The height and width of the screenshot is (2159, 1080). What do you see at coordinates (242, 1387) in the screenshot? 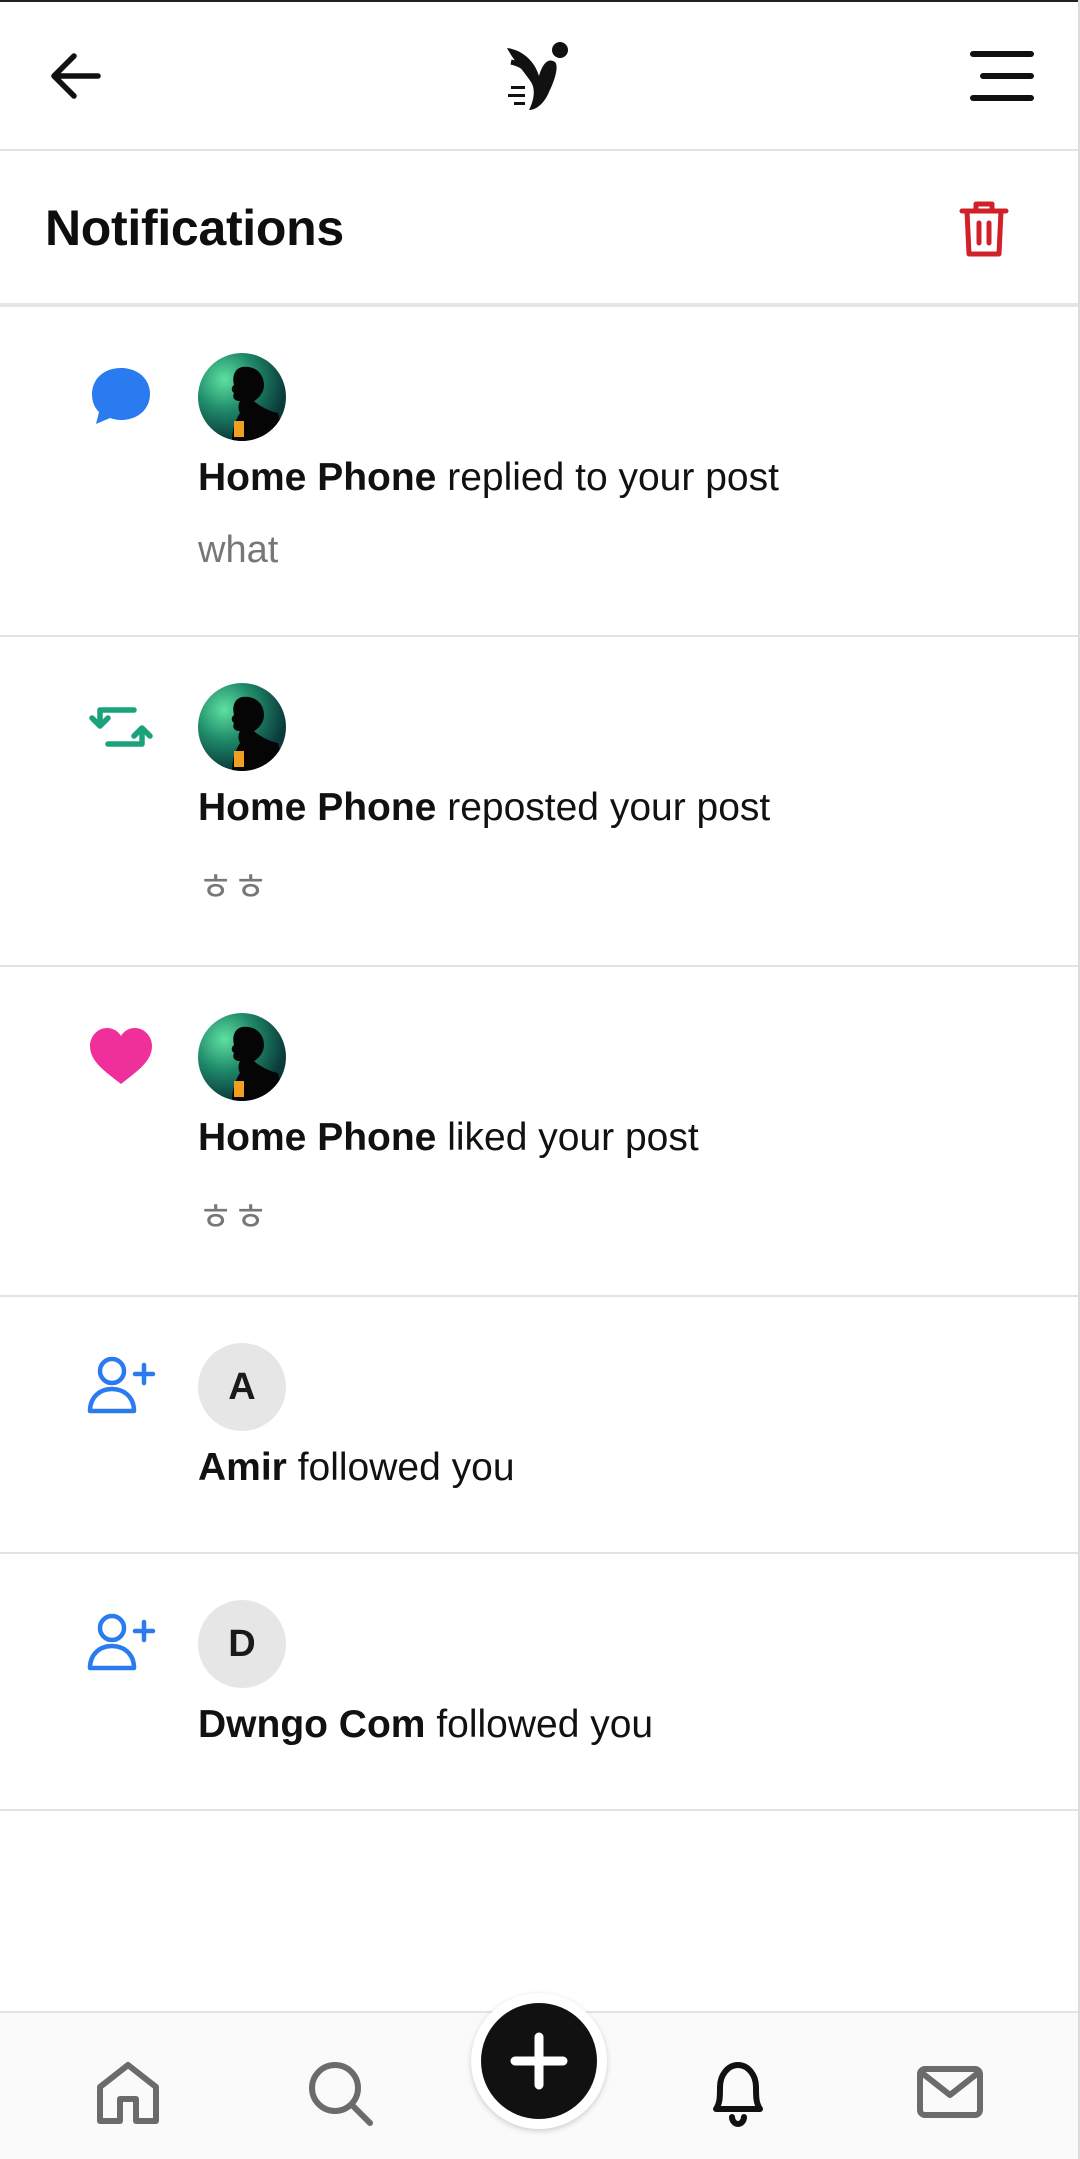
I see `avatar: A` at bounding box center [242, 1387].